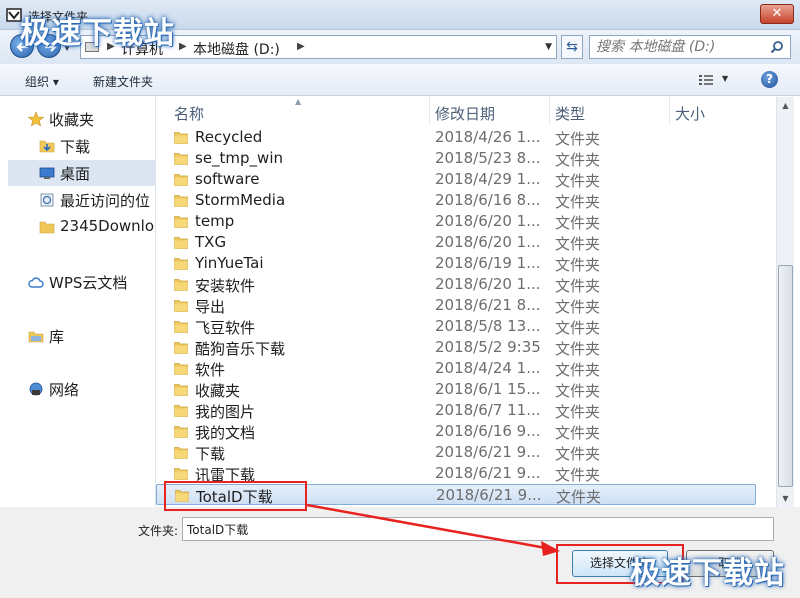 The image size is (800, 598). Describe the element at coordinates (707, 573) in the screenshot. I see `watermark-bottom: 极速下载站` at that location.